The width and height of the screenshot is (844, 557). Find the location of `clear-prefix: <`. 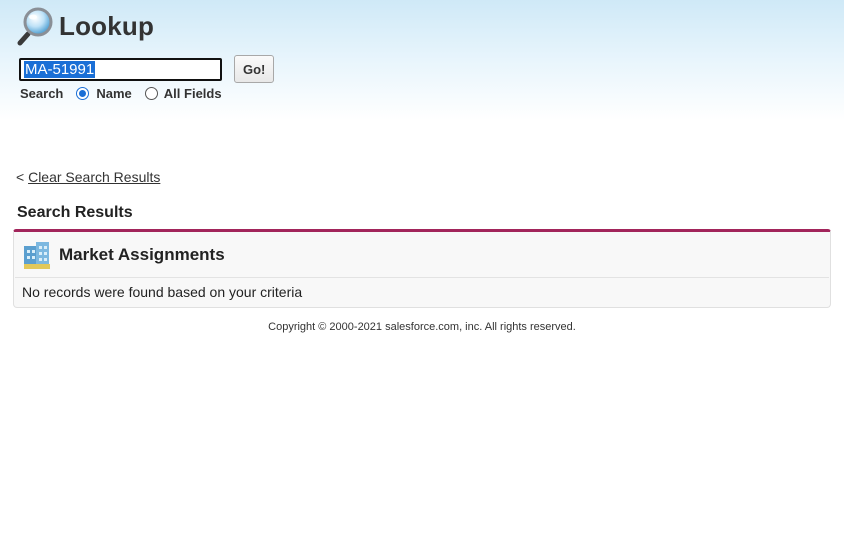

clear-prefix: < is located at coordinates (20, 177).